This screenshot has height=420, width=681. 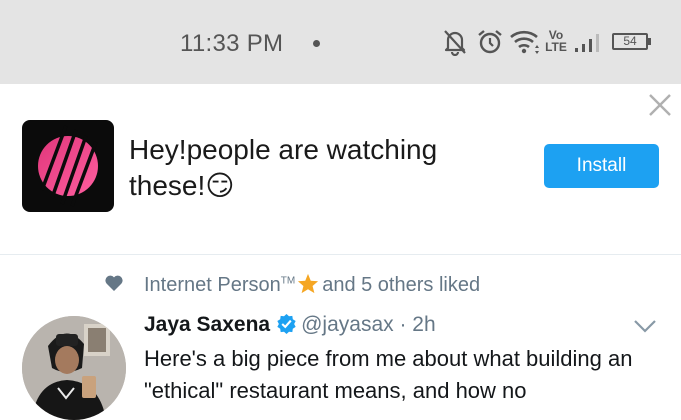 I want to click on author-name: Jaya Saxena, so click(x=207, y=324).